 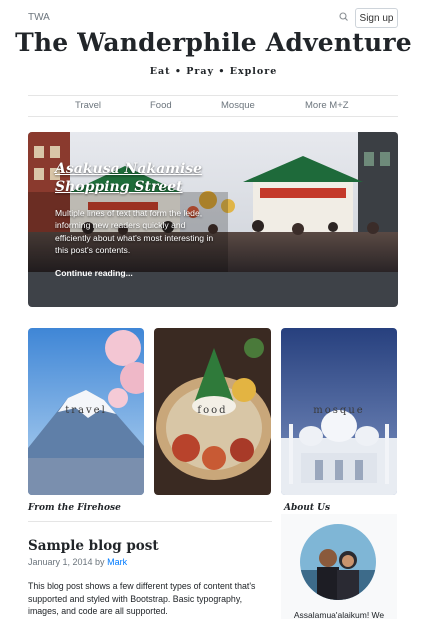 I want to click on post-author-link: Mark, so click(x=117, y=562).